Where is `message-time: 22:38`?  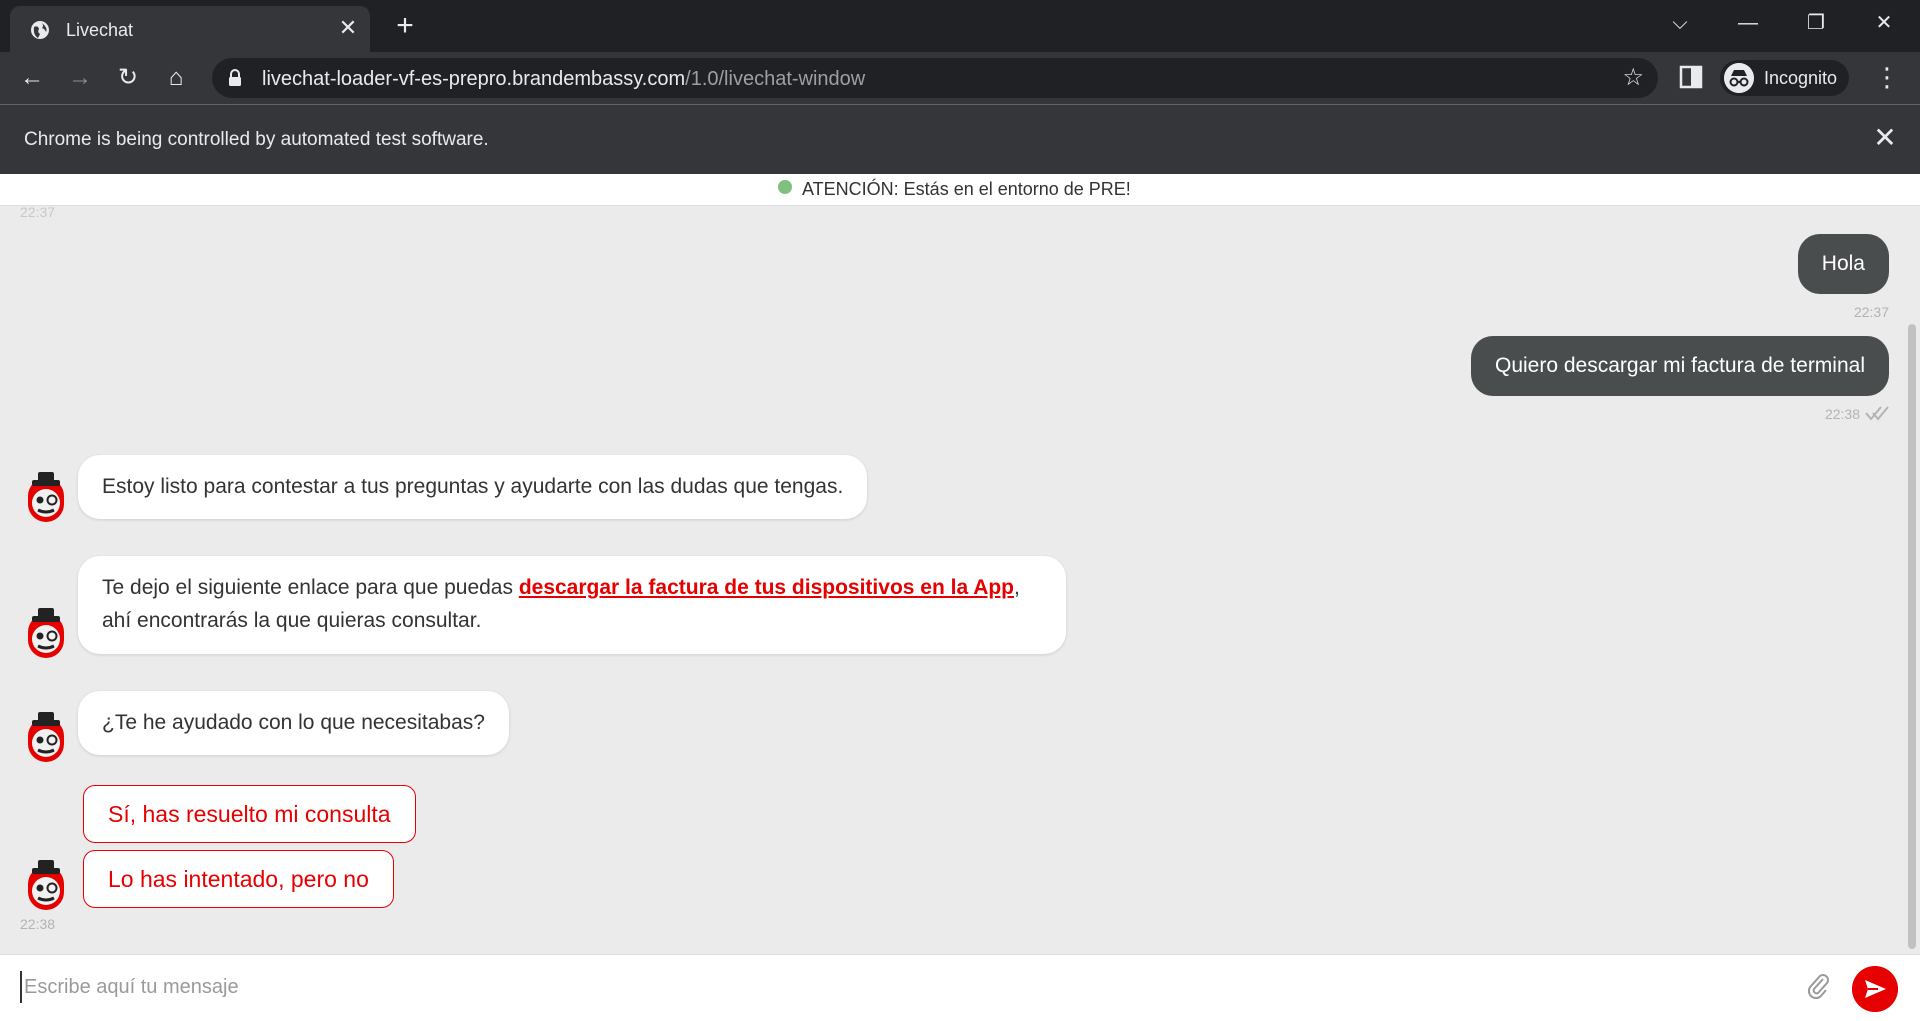
message-time: 22:38 is located at coordinates (1842, 414).